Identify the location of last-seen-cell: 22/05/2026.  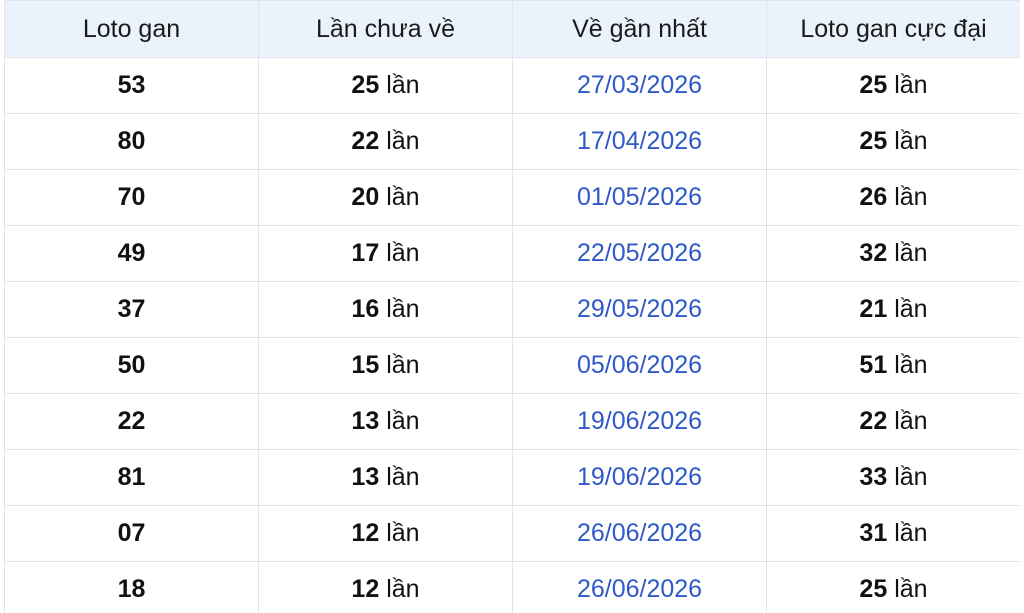
(639, 253).